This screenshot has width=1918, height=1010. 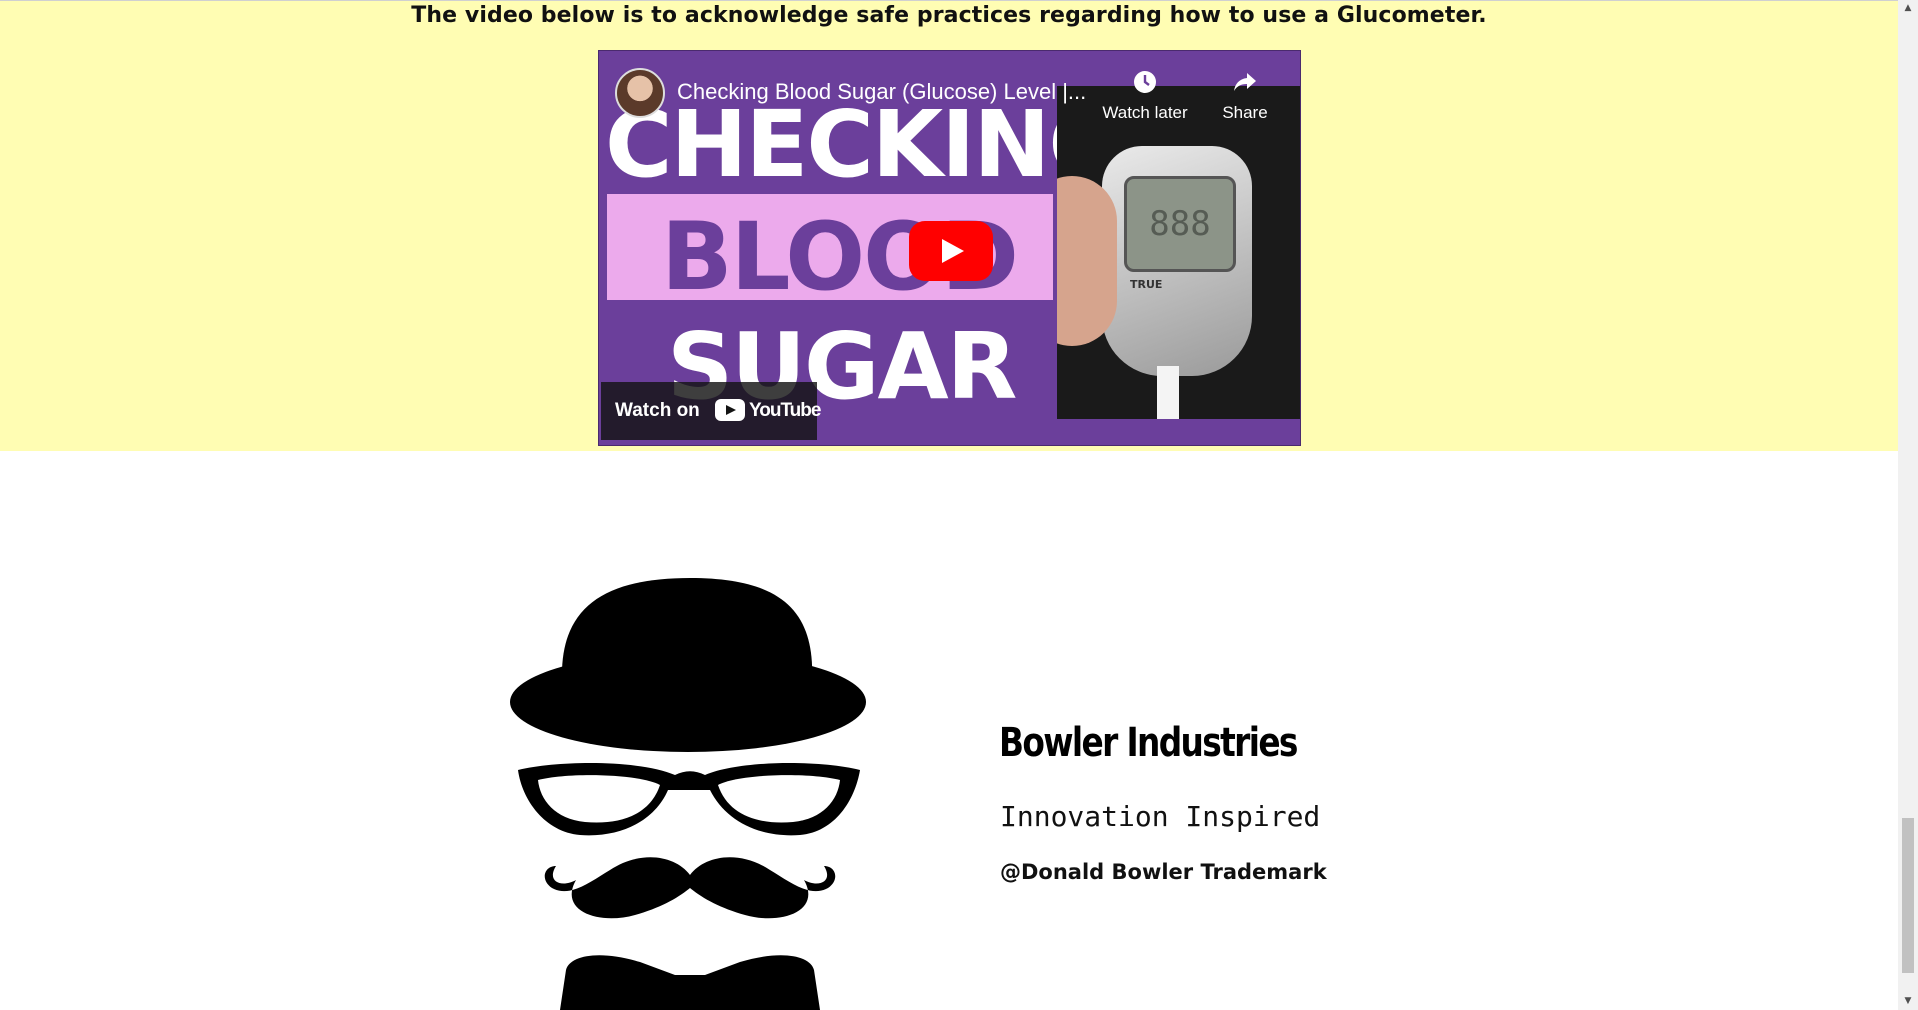 I want to click on play-icon, so click(x=951, y=251).